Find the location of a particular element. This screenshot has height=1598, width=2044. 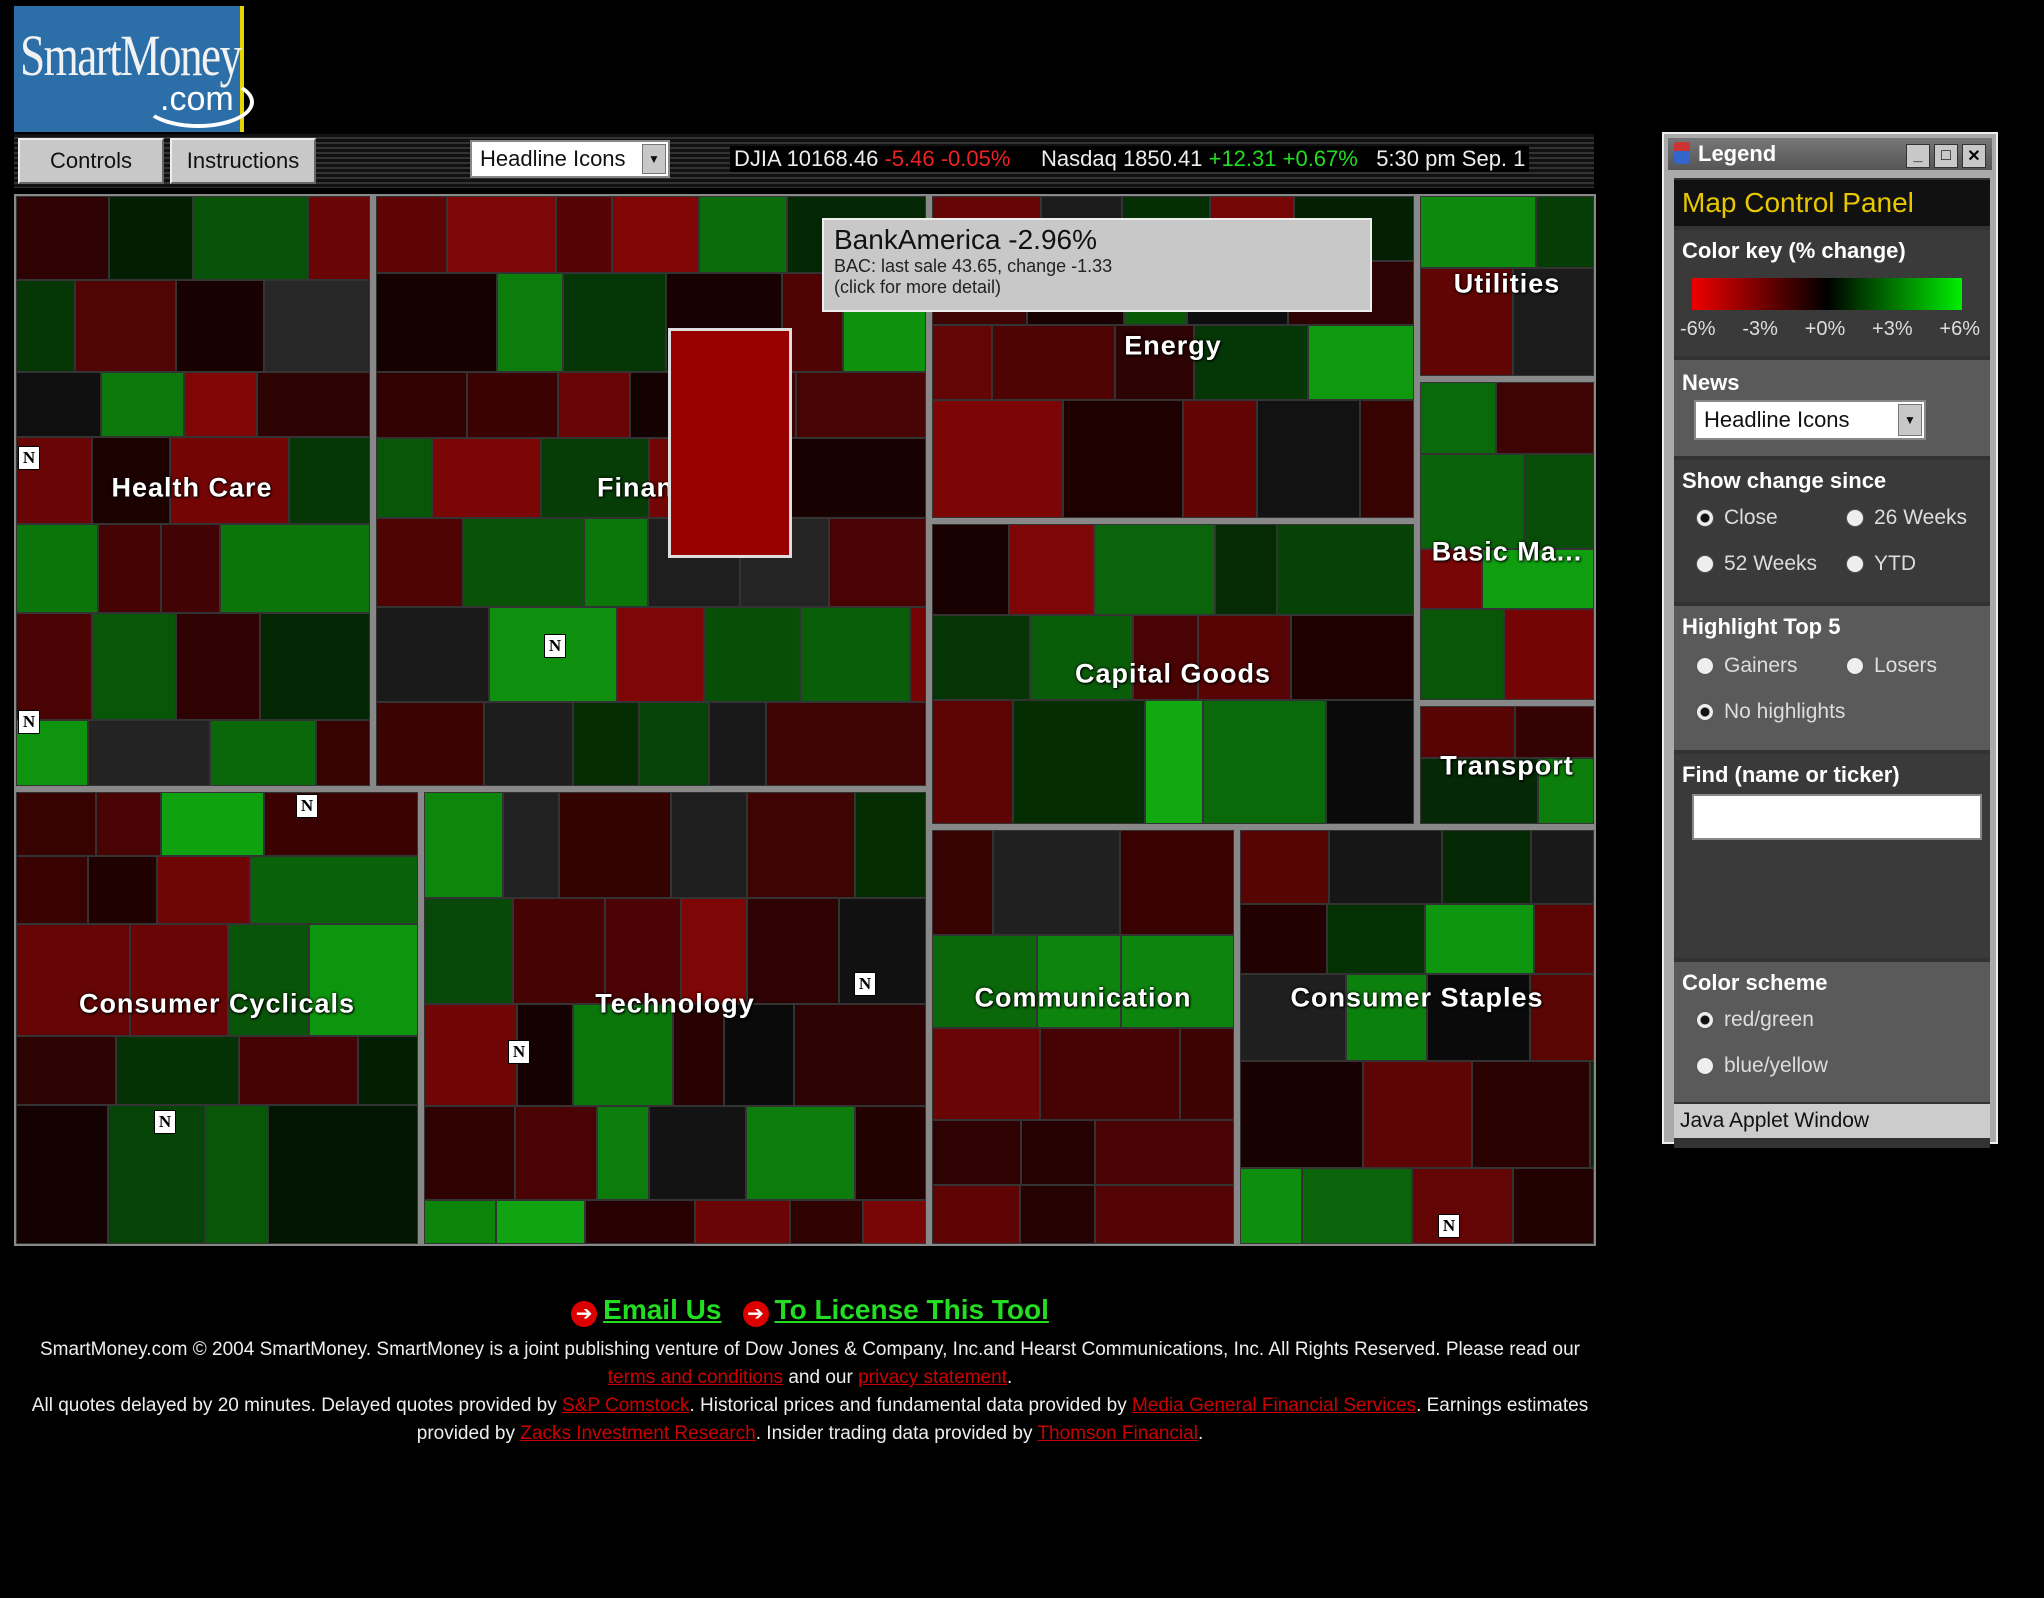

sp-comstock-link: S&P Comstock is located at coordinates (625, 1405).